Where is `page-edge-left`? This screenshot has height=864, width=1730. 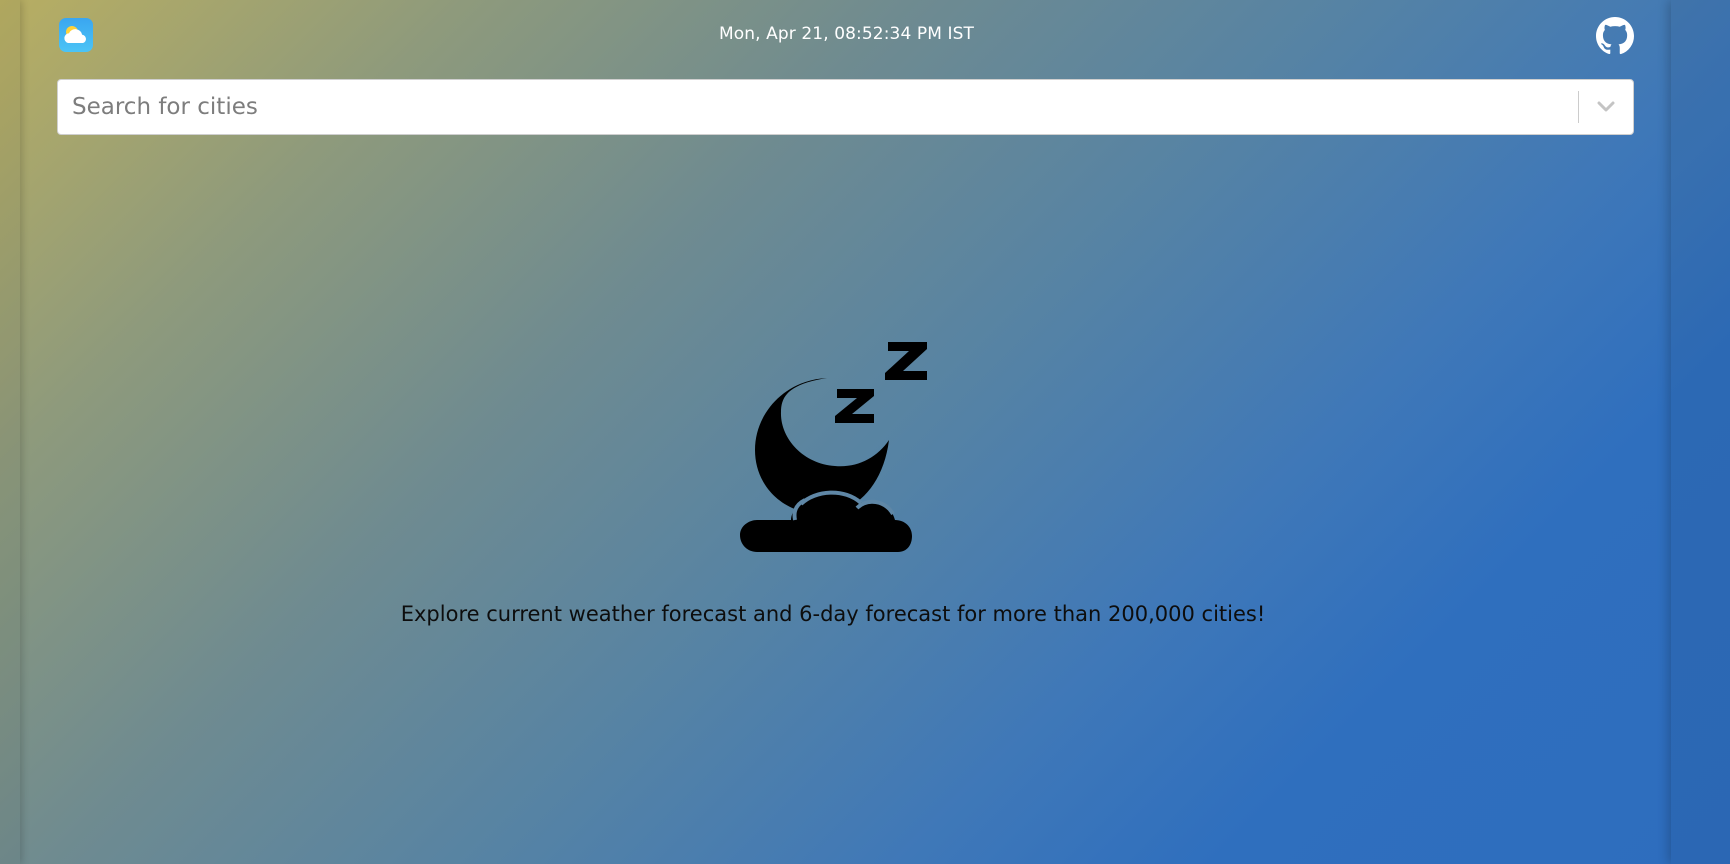
page-edge-left is located at coordinates (10, 432).